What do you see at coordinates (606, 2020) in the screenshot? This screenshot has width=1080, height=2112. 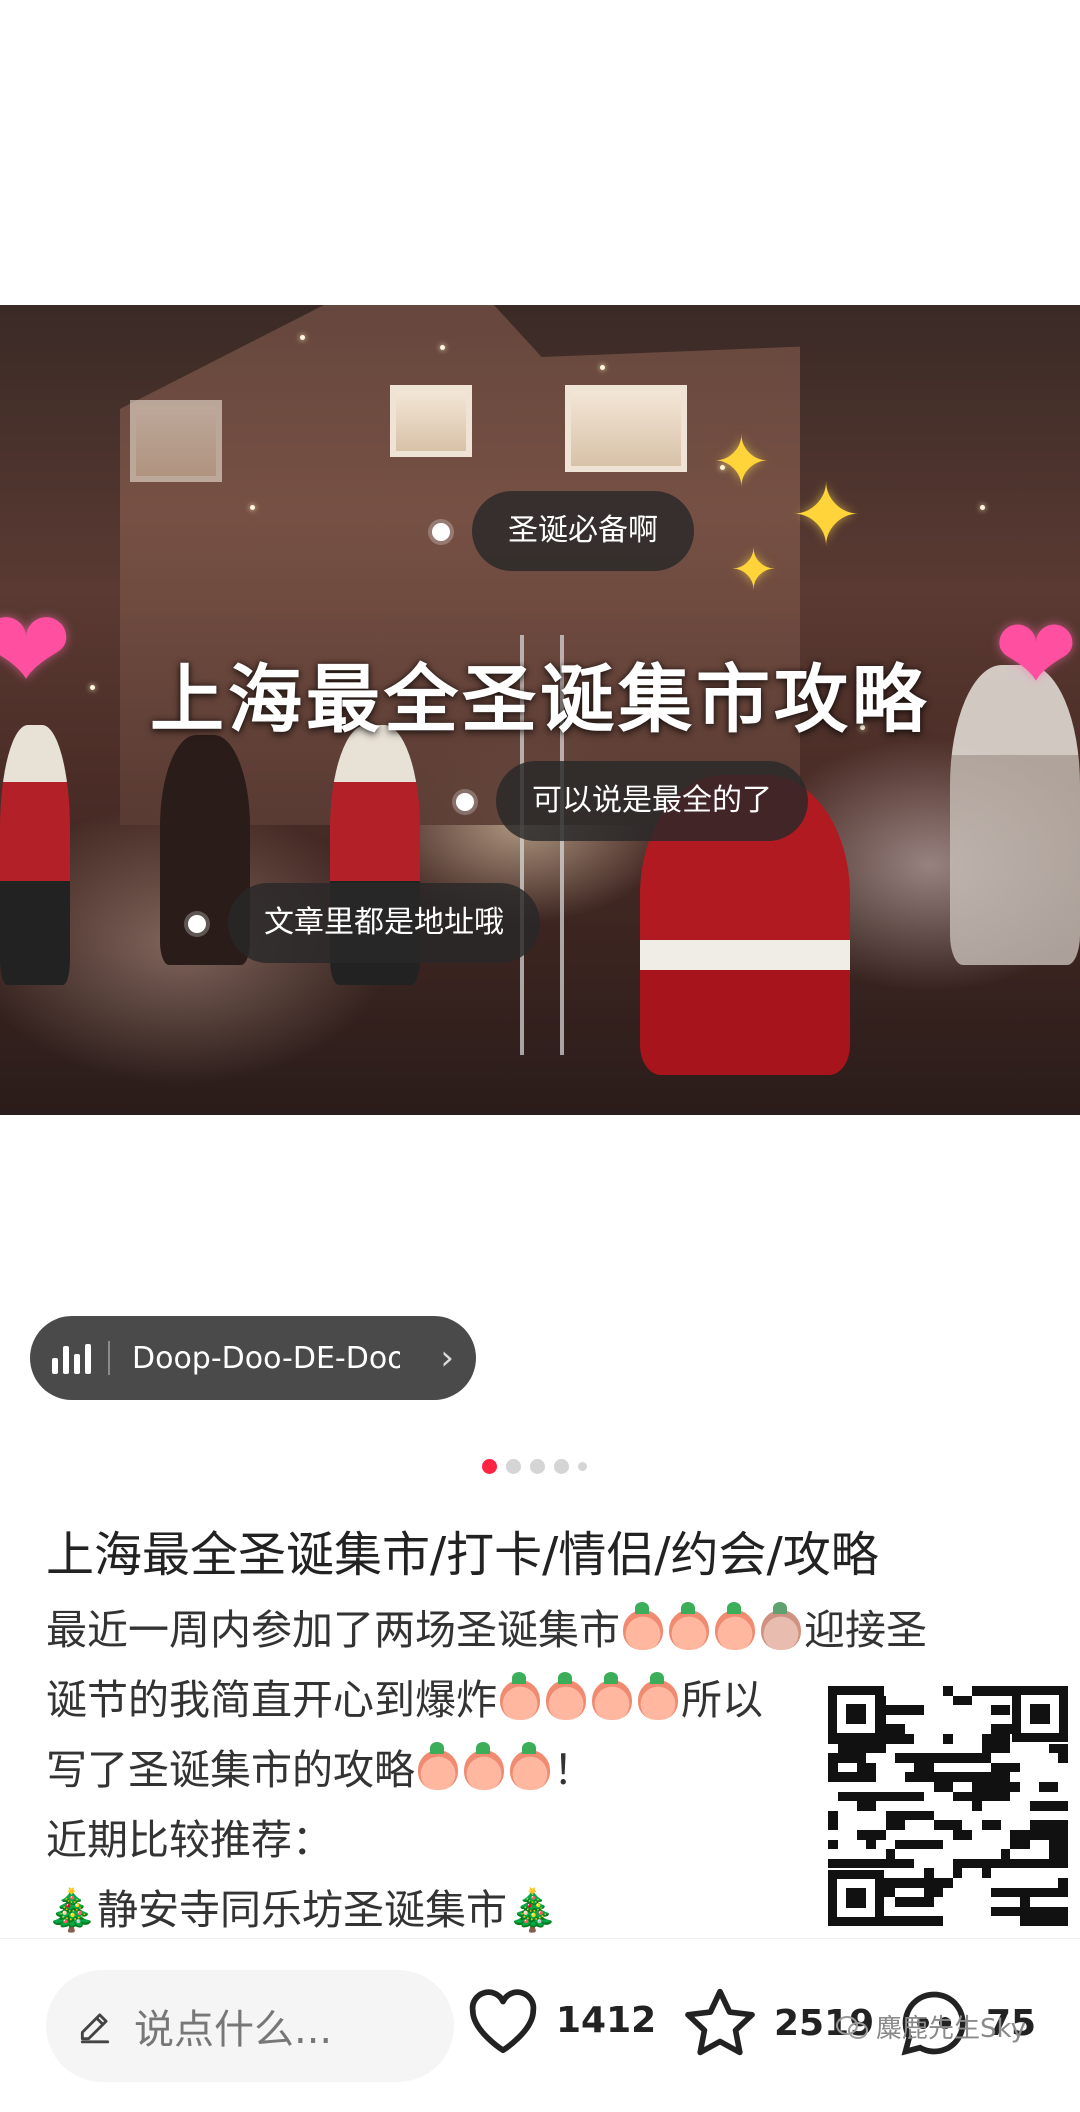 I see `like-count: 1412` at bounding box center [606, 2020].